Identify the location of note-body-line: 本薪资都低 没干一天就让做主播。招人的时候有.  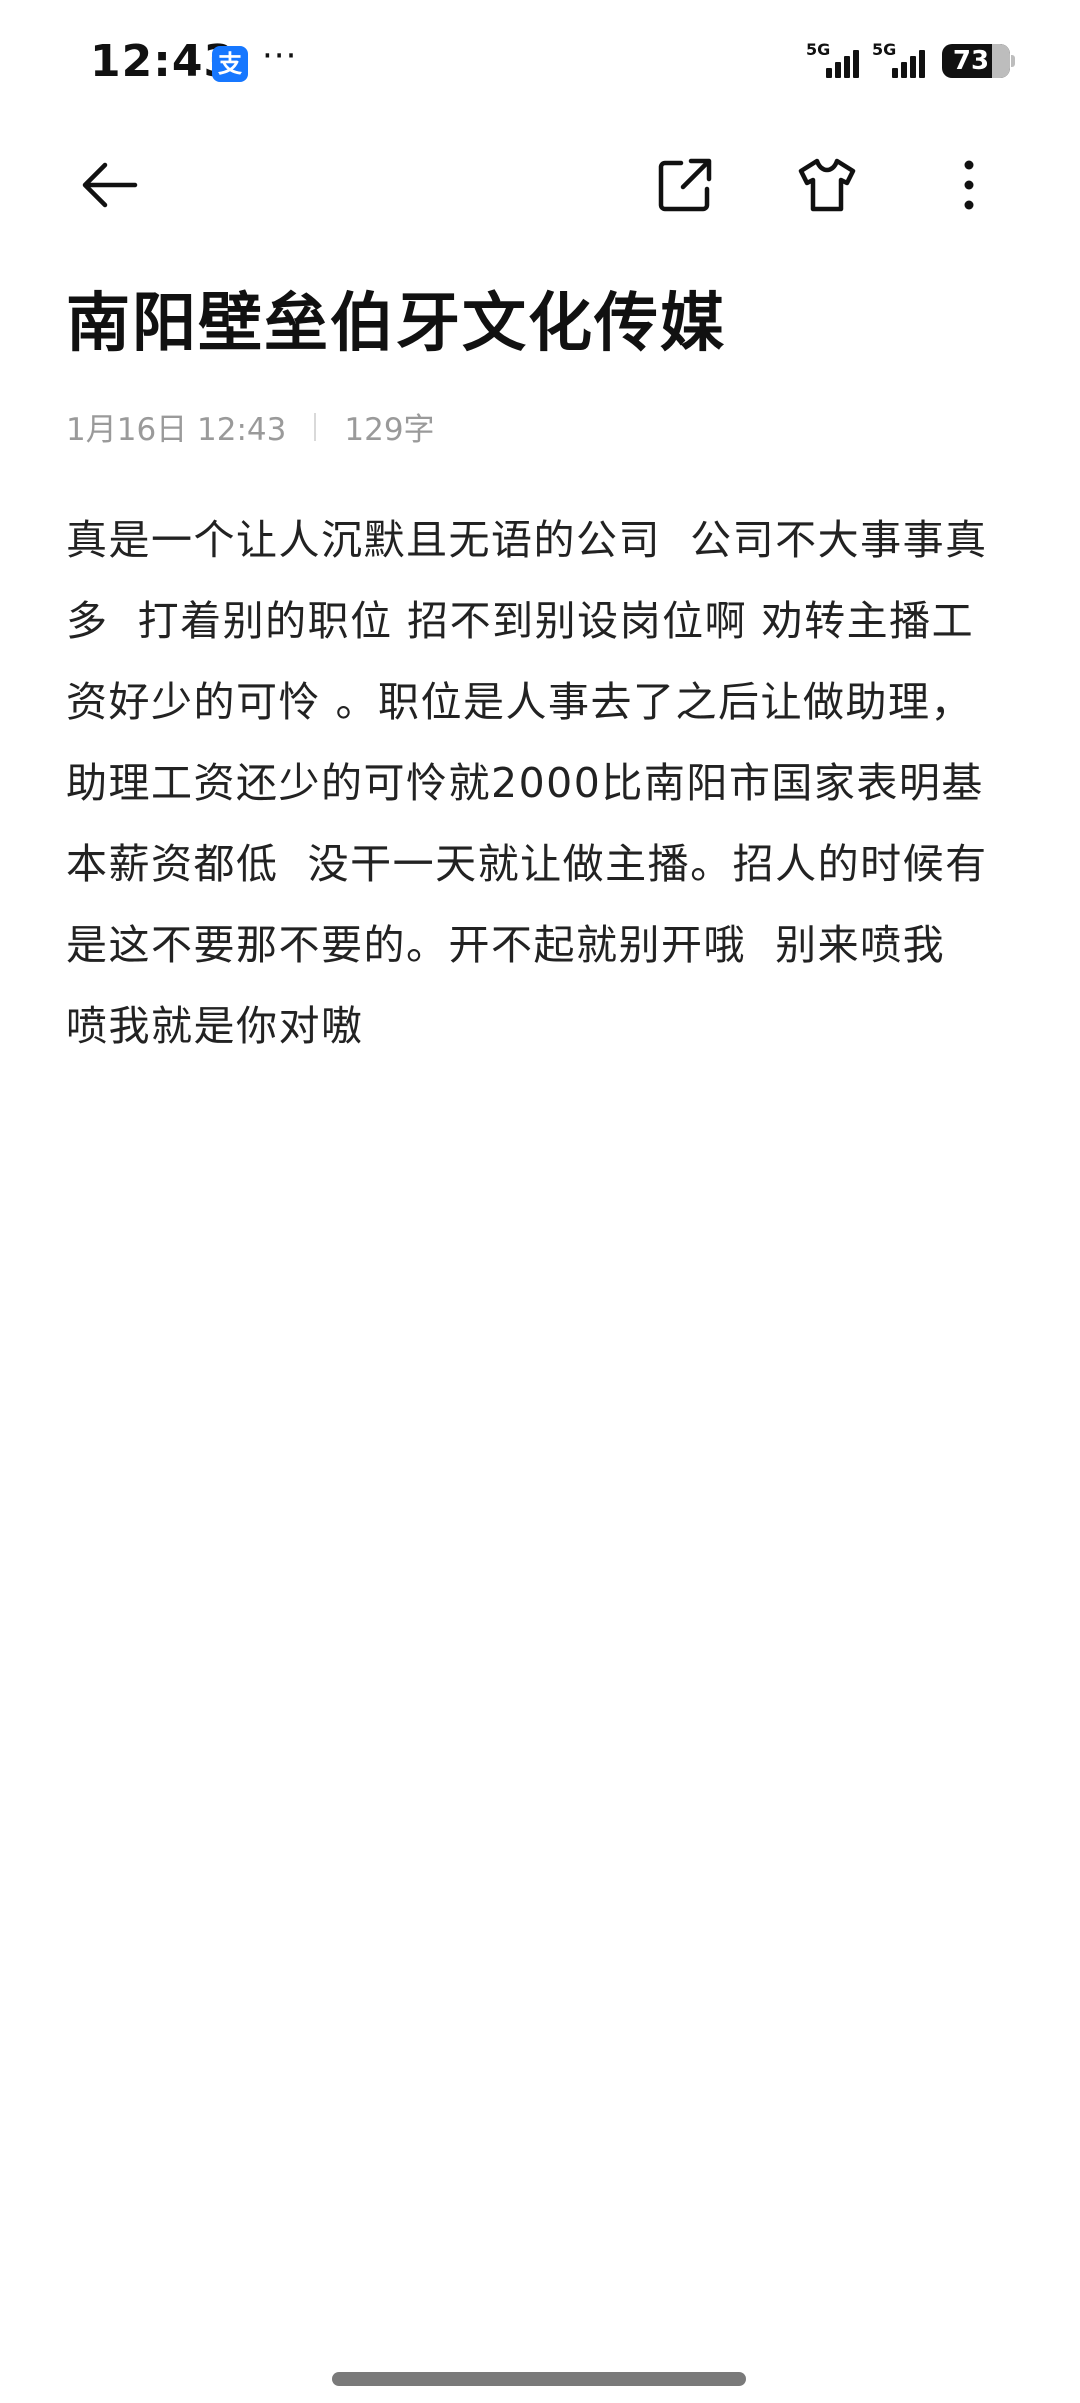
(527, 864).